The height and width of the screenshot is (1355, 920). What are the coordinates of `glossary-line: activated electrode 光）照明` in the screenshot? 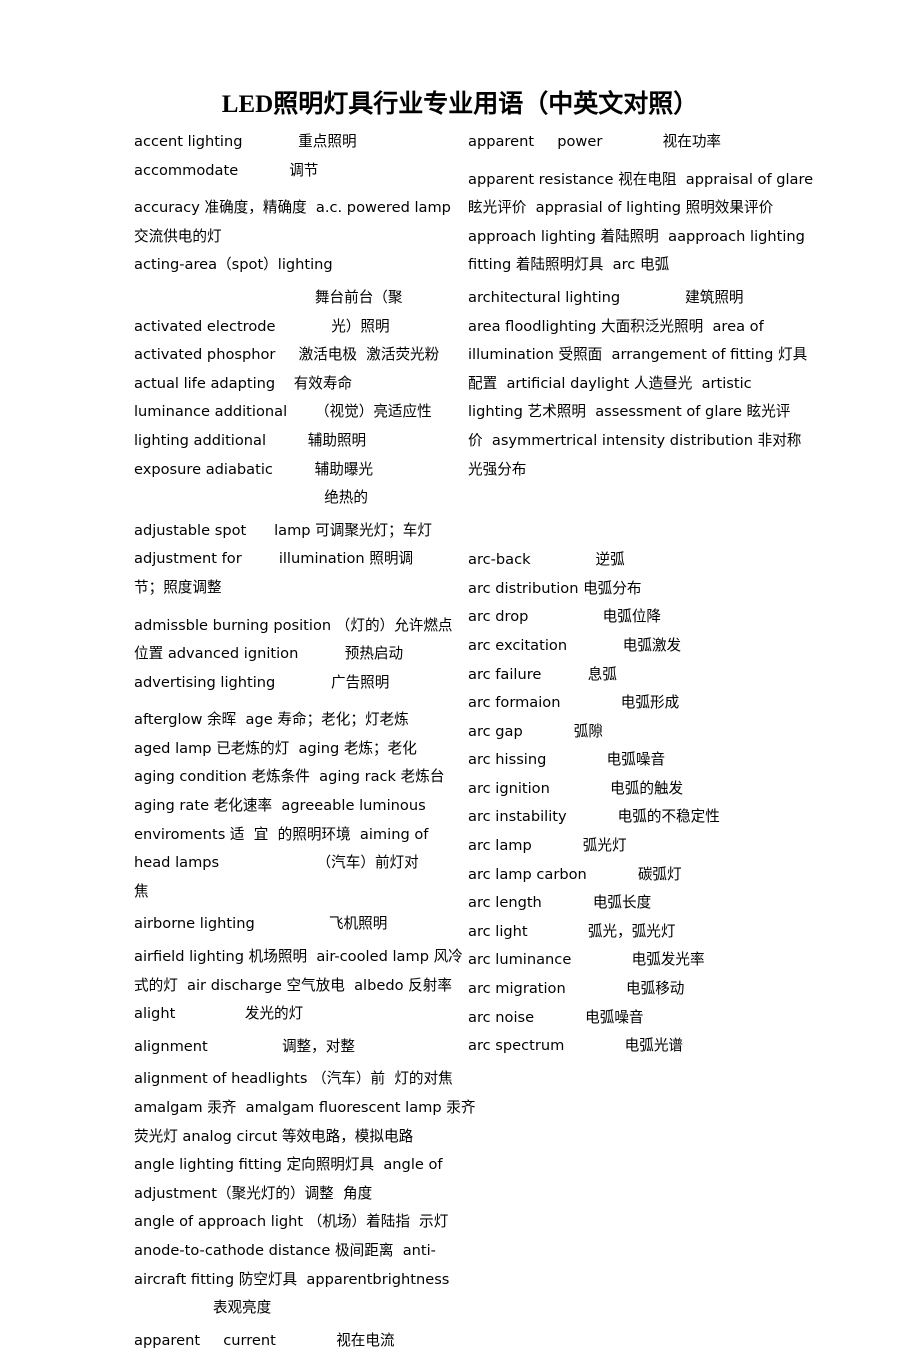 It's located at (262, 326).